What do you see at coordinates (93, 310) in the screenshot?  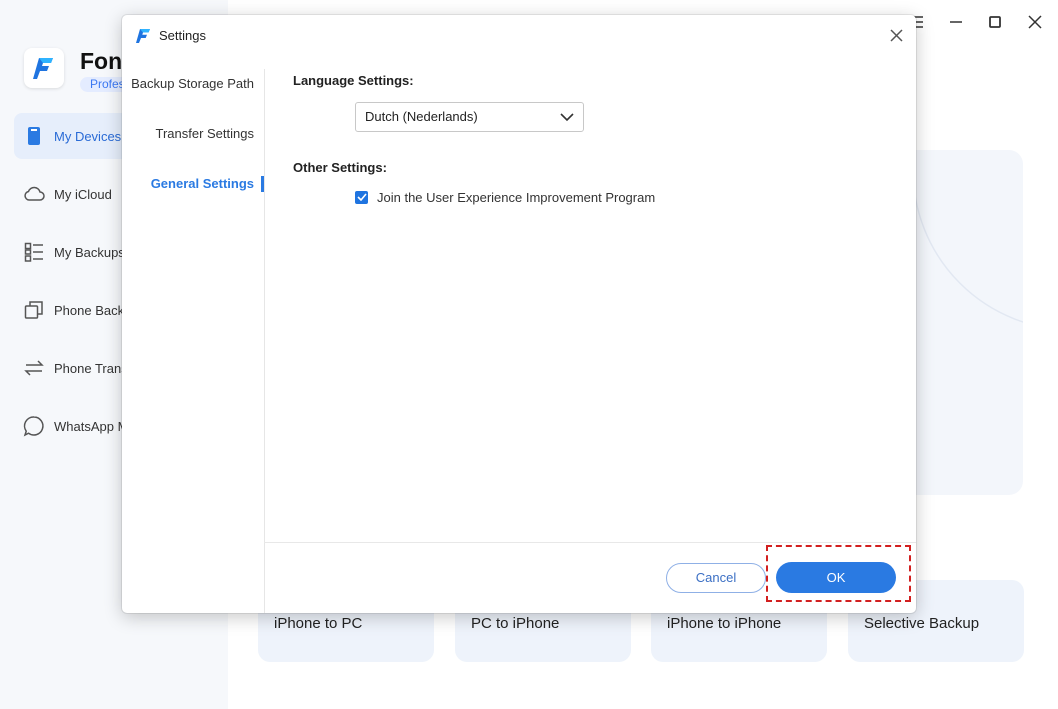 I see `sidebar-item-label: Phone Backu` at bounding box center [93, 310].